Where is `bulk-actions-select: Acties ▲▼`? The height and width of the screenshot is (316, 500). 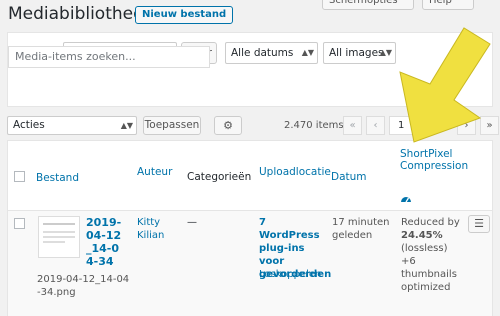 bulk-actions-select: Acties ▲▼ is located at coordinates (72, 125).